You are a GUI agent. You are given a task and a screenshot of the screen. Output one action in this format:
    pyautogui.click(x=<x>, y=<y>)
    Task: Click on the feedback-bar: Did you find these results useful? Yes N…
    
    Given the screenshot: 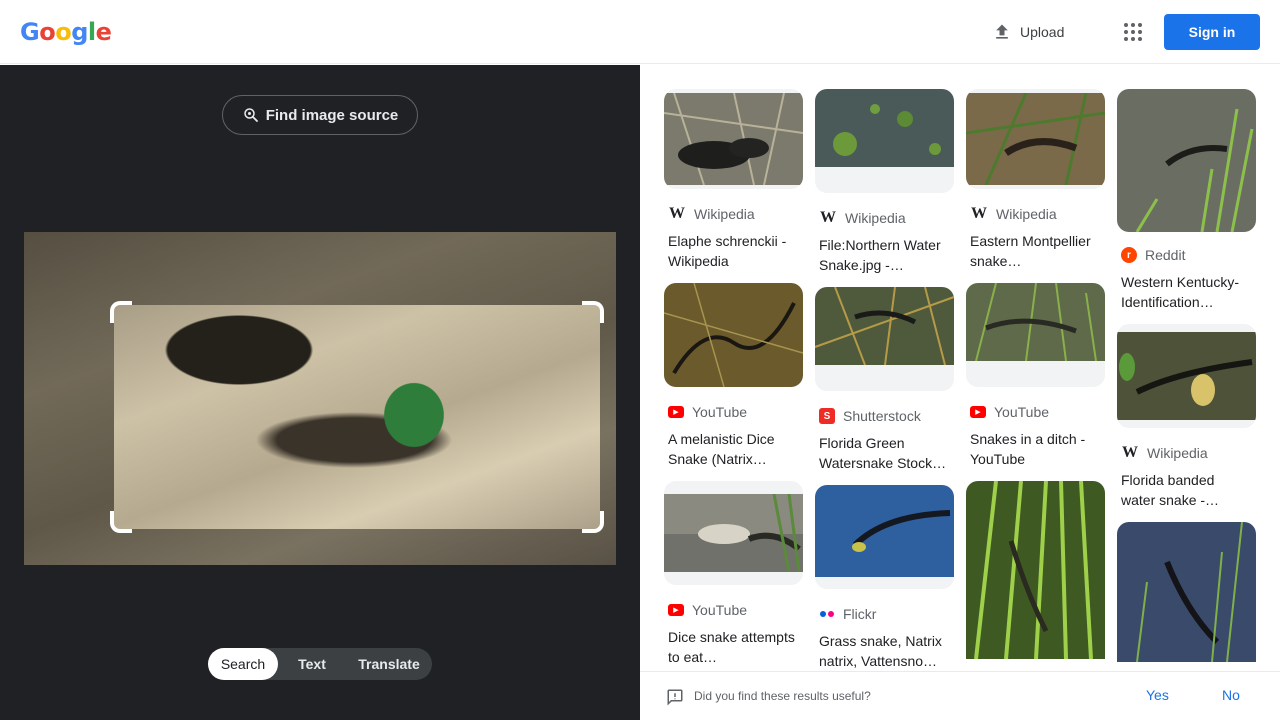 What is the action you would take?
    pyautogui.click(x=960, y=695)
    